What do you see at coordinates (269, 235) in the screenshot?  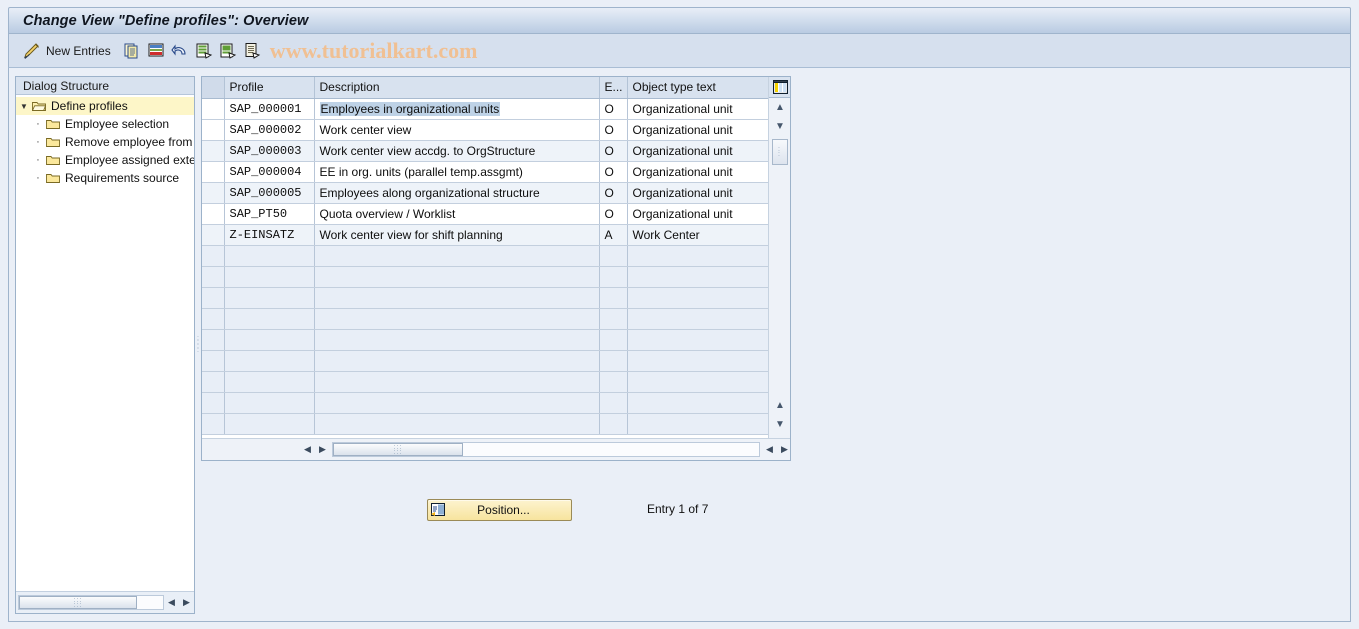 I see `cell-profile: Z-EINSATZ` at bounding box center [269, 235].